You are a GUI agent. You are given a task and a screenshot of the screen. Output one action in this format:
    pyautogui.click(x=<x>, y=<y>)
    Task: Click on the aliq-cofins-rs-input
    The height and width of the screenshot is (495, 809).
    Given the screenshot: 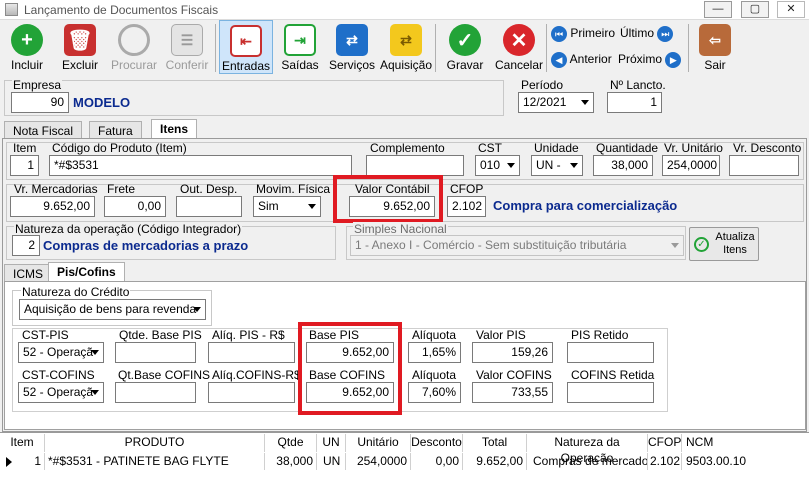 What is the action you would take?
    pyautogui.click(x=251, y=392)
    